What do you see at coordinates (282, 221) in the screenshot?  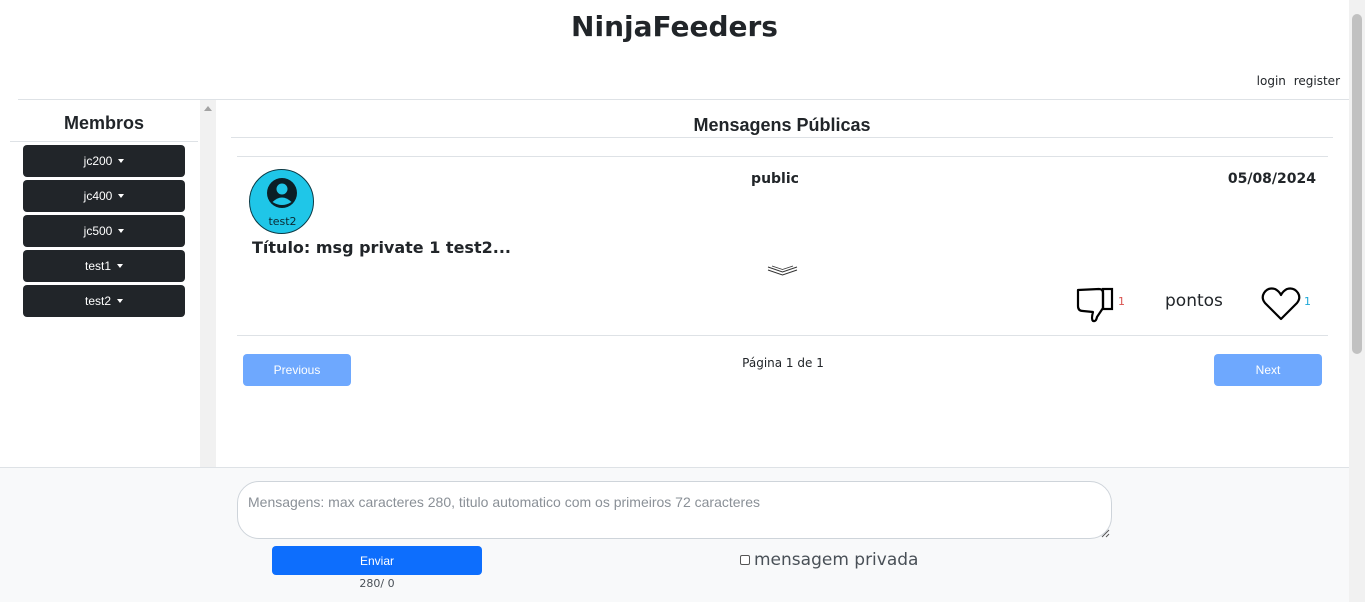 I see `avatar-username: test2` at bounding box center [282, 221].